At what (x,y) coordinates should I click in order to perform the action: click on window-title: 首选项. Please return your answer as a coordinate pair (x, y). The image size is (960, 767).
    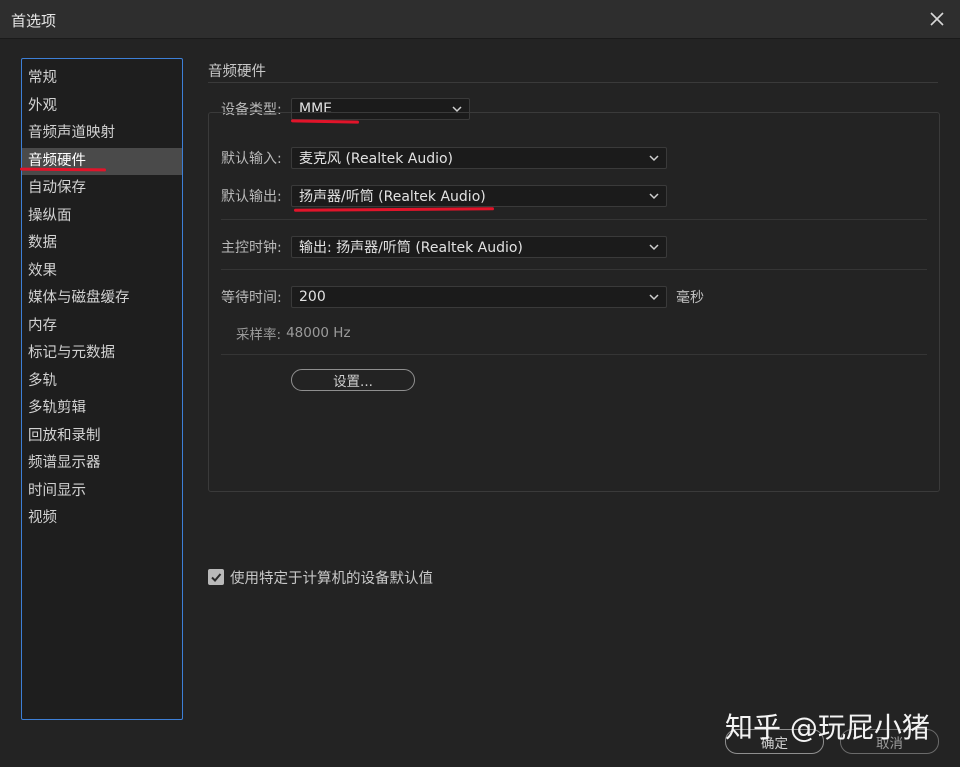
    Looking at the image, I should click on (34, 21).